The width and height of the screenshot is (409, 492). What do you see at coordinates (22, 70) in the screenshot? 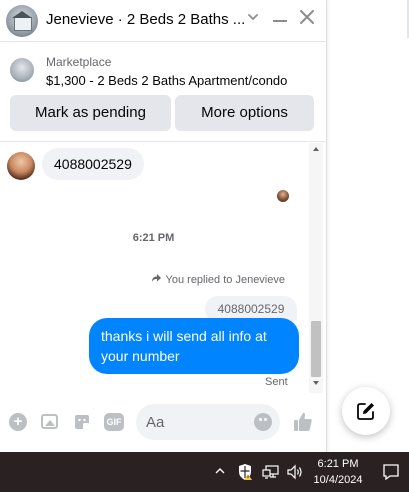
I see `listing-thumbnail` at bounding box center [22, 70].